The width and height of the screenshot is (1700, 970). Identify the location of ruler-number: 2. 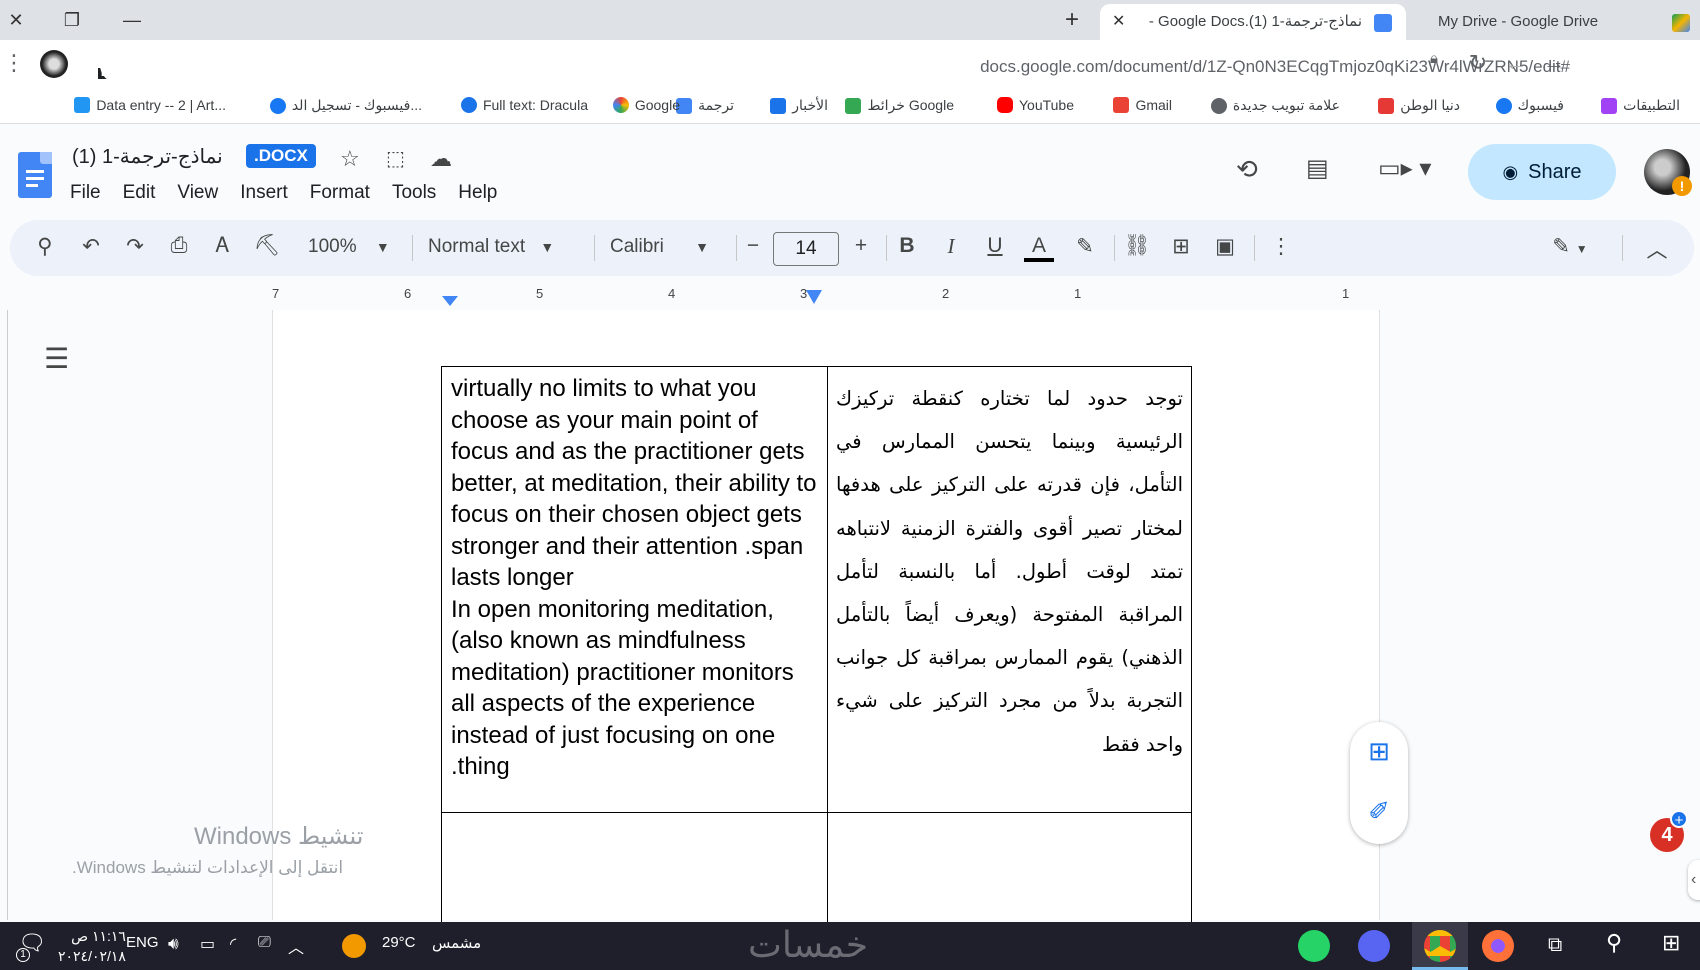
(946, 293).